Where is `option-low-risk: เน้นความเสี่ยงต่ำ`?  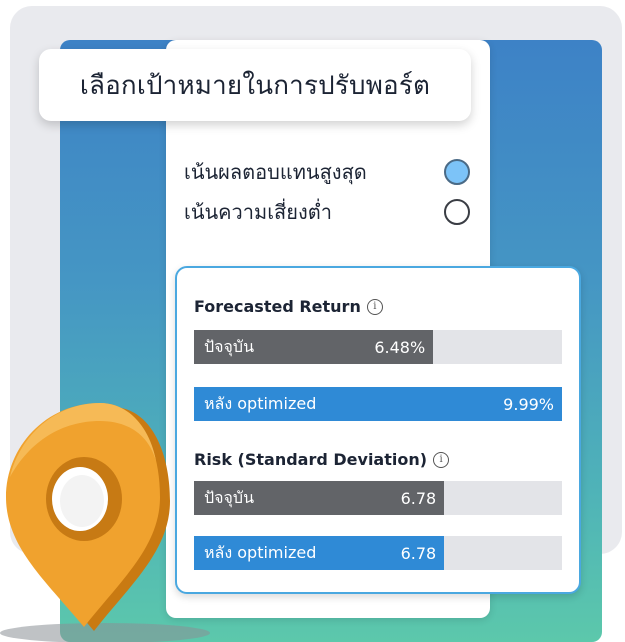 option-low-risk: เน้นความเสี่ยงต่ำ is located at coordinates (327, 212).